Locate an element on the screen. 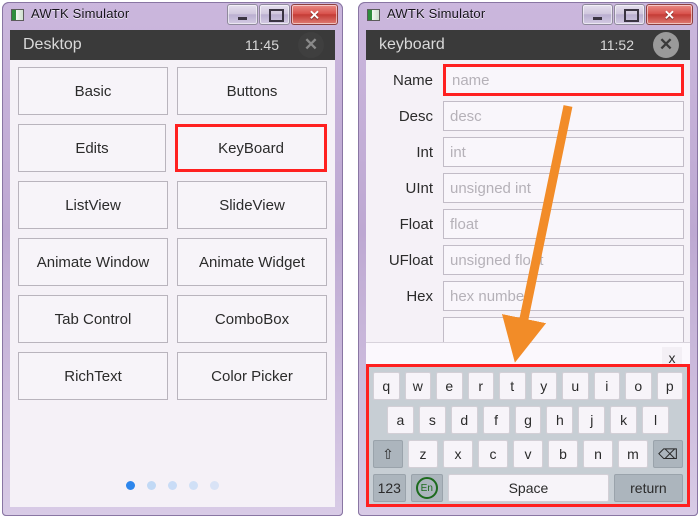 The width and height of the screenshot is (700, 518). keyboard-row-1: qwertyuiop is located at coordinates (528, 386).